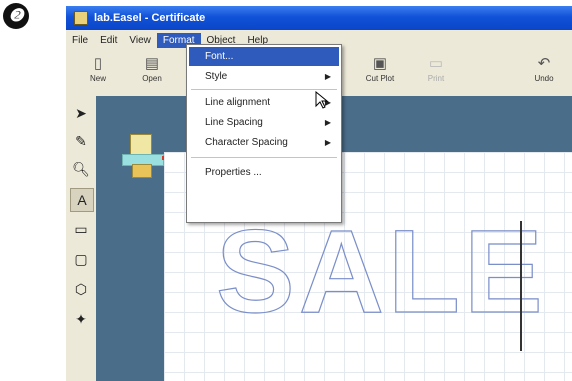 This screenshot has width=572, height=381. Describe the element at coordinates (319, 18) in the screenshot. I see `title-bar: lab.Easel - Certificate` at that location.